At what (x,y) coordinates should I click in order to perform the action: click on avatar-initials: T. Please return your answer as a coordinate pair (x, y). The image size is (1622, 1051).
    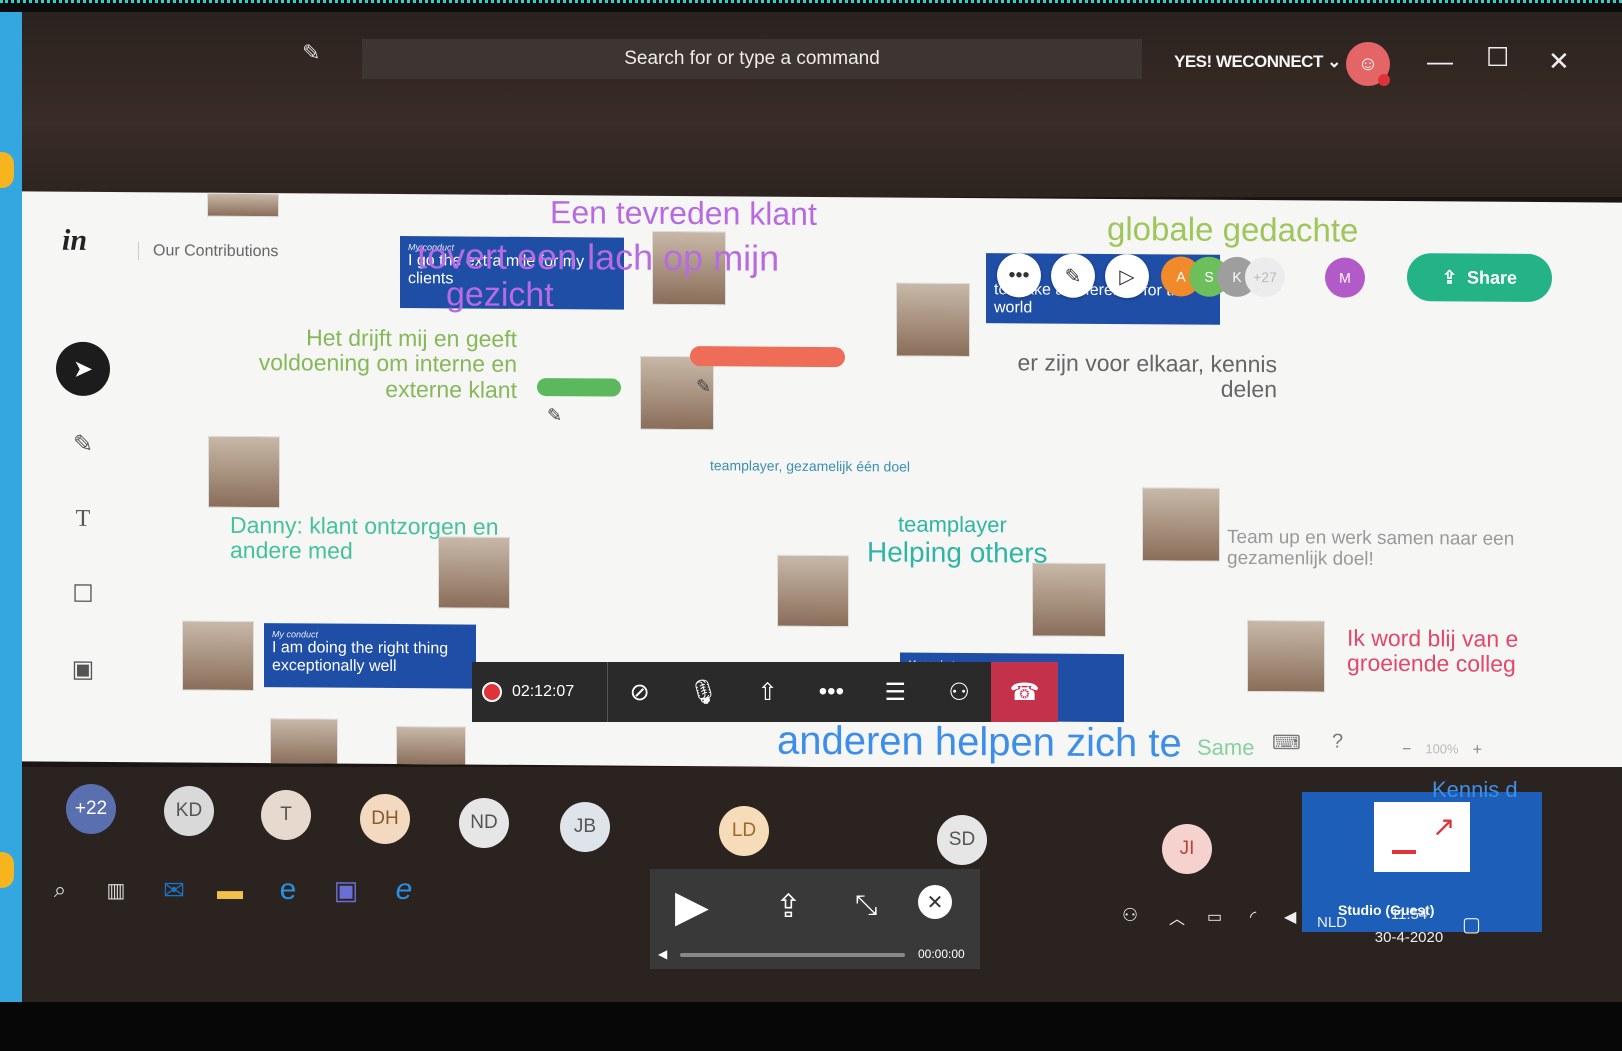
    Looking at the image, I should click on (286, 814).